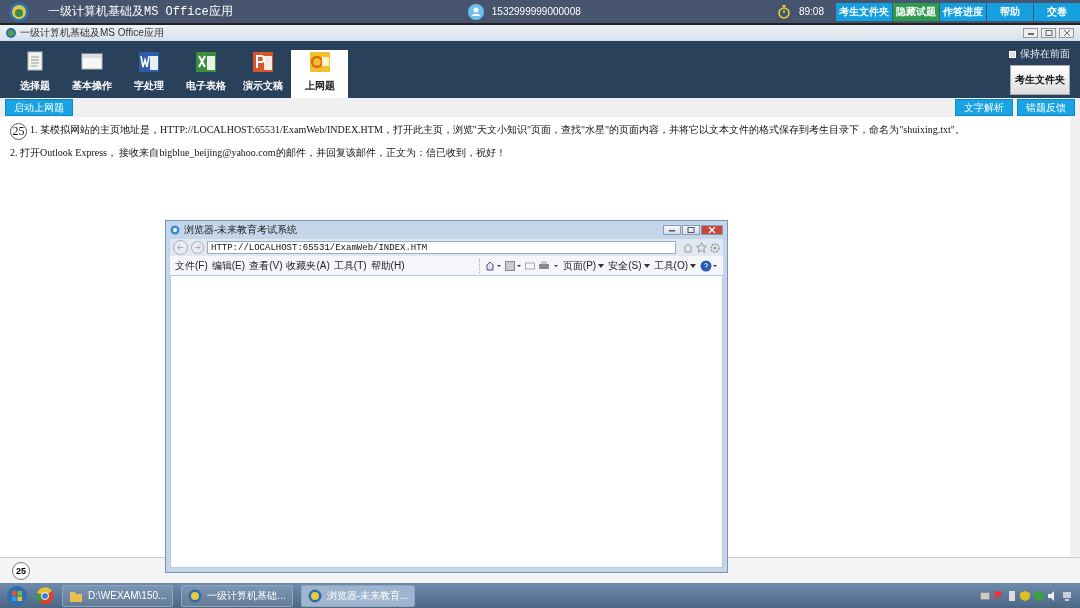 Image resolution: width=1080 pixels, height=608 pixels. What do you see at coordinates (625, 265) in the screenshot?
I see `menu-button: 安全(S)` at bounding box center [625, 265].